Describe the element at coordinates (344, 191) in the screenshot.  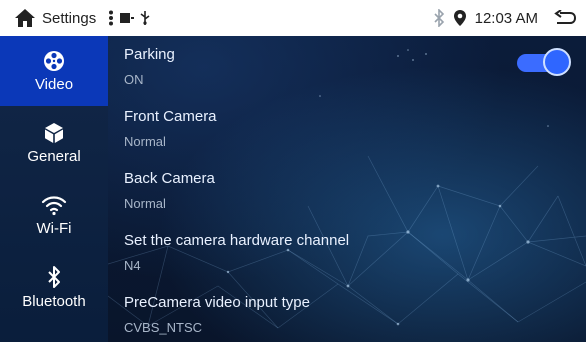
I see `setting-back-camera: Back Camera Normal` at that location.